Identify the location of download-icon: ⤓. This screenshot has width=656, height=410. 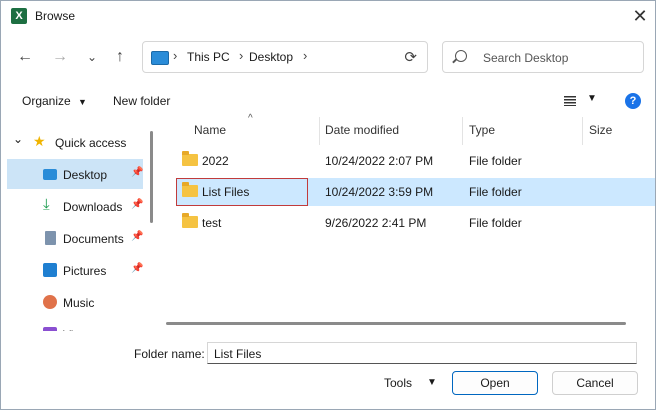
(46, 204).